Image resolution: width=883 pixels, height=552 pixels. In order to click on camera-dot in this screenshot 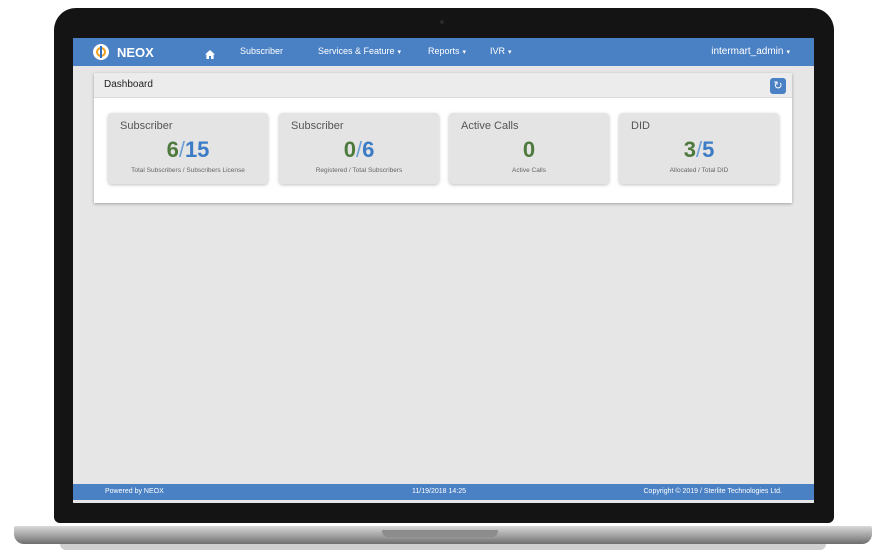, I will do `click(442, 22)`.